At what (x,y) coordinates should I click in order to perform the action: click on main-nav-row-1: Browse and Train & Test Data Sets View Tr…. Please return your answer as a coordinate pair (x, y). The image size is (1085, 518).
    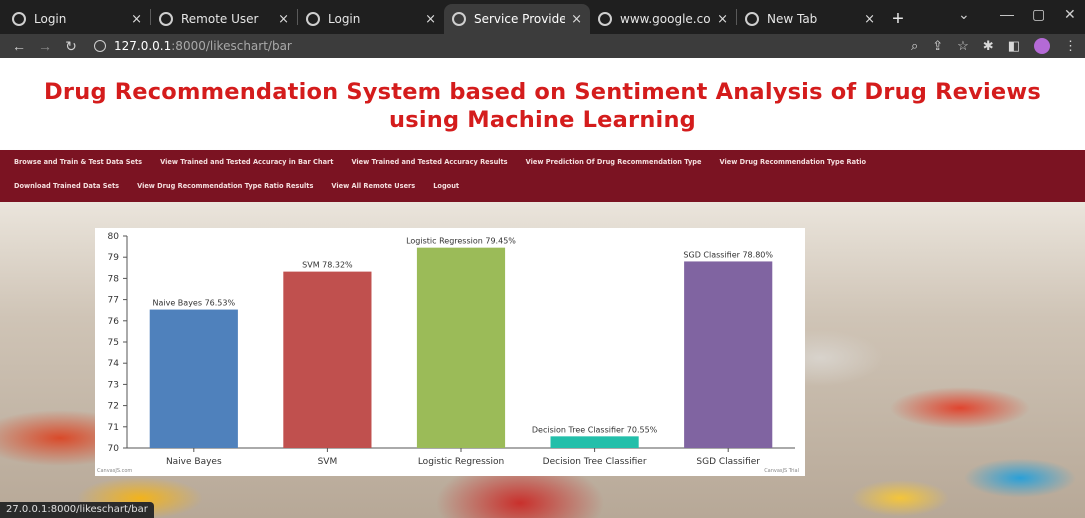
    Looking at the image, I should click on (440, 162).